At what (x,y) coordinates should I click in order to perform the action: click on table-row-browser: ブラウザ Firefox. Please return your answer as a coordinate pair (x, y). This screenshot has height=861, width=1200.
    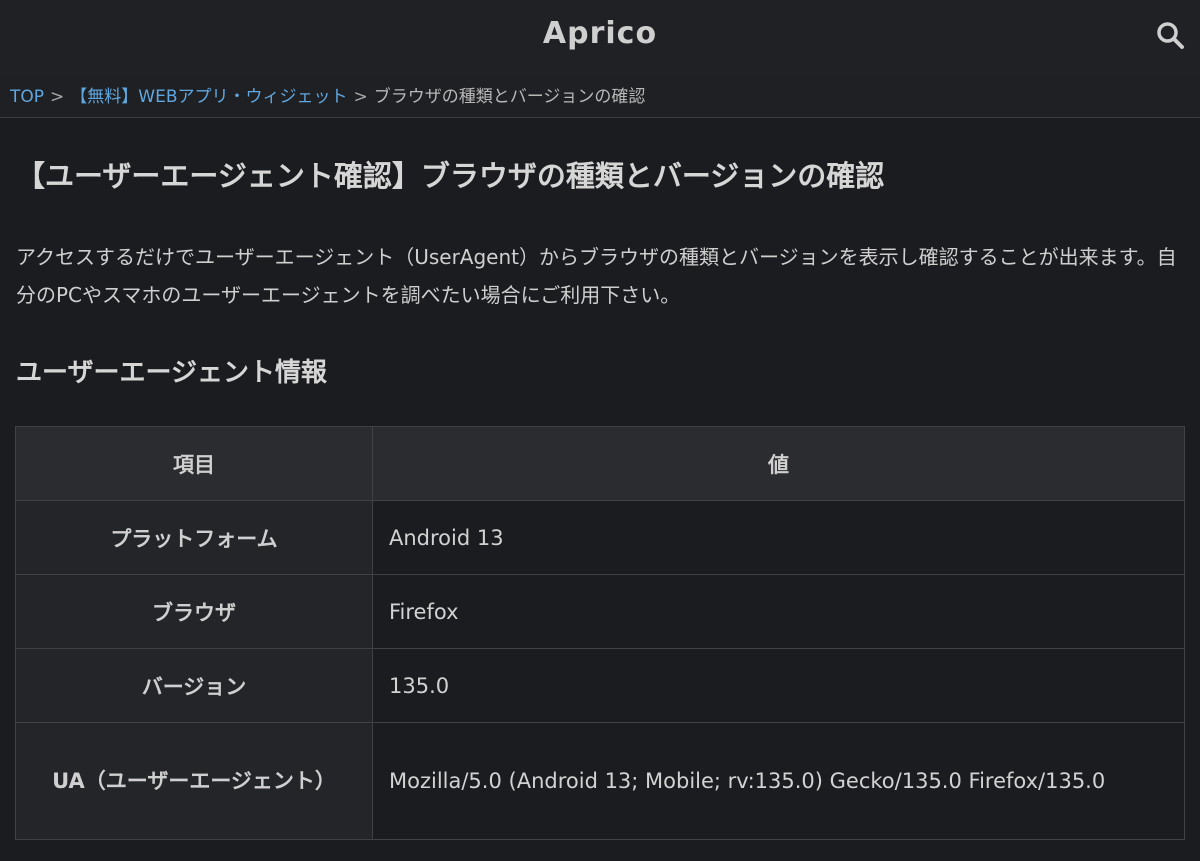
    Looking at the image, I should click on (600, 611).